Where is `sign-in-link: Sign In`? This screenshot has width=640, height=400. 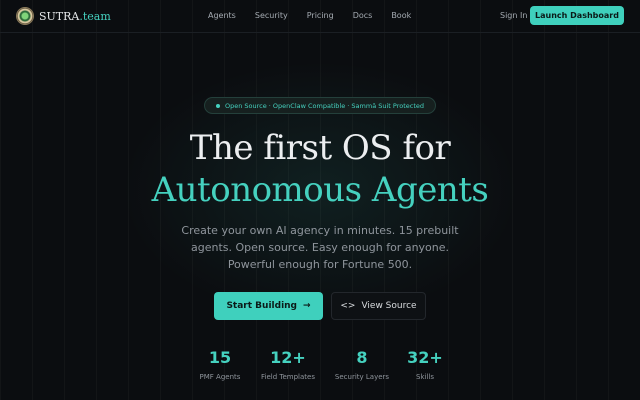
sign-in-link: Sign In is located at coordinates (513, 15).